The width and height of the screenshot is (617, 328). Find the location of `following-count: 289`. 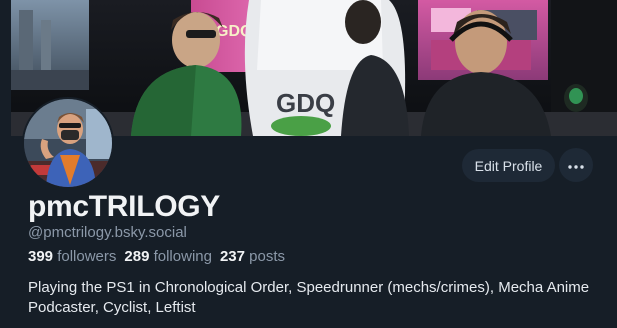

following-count: 289 is located at coordinates (137, 256).